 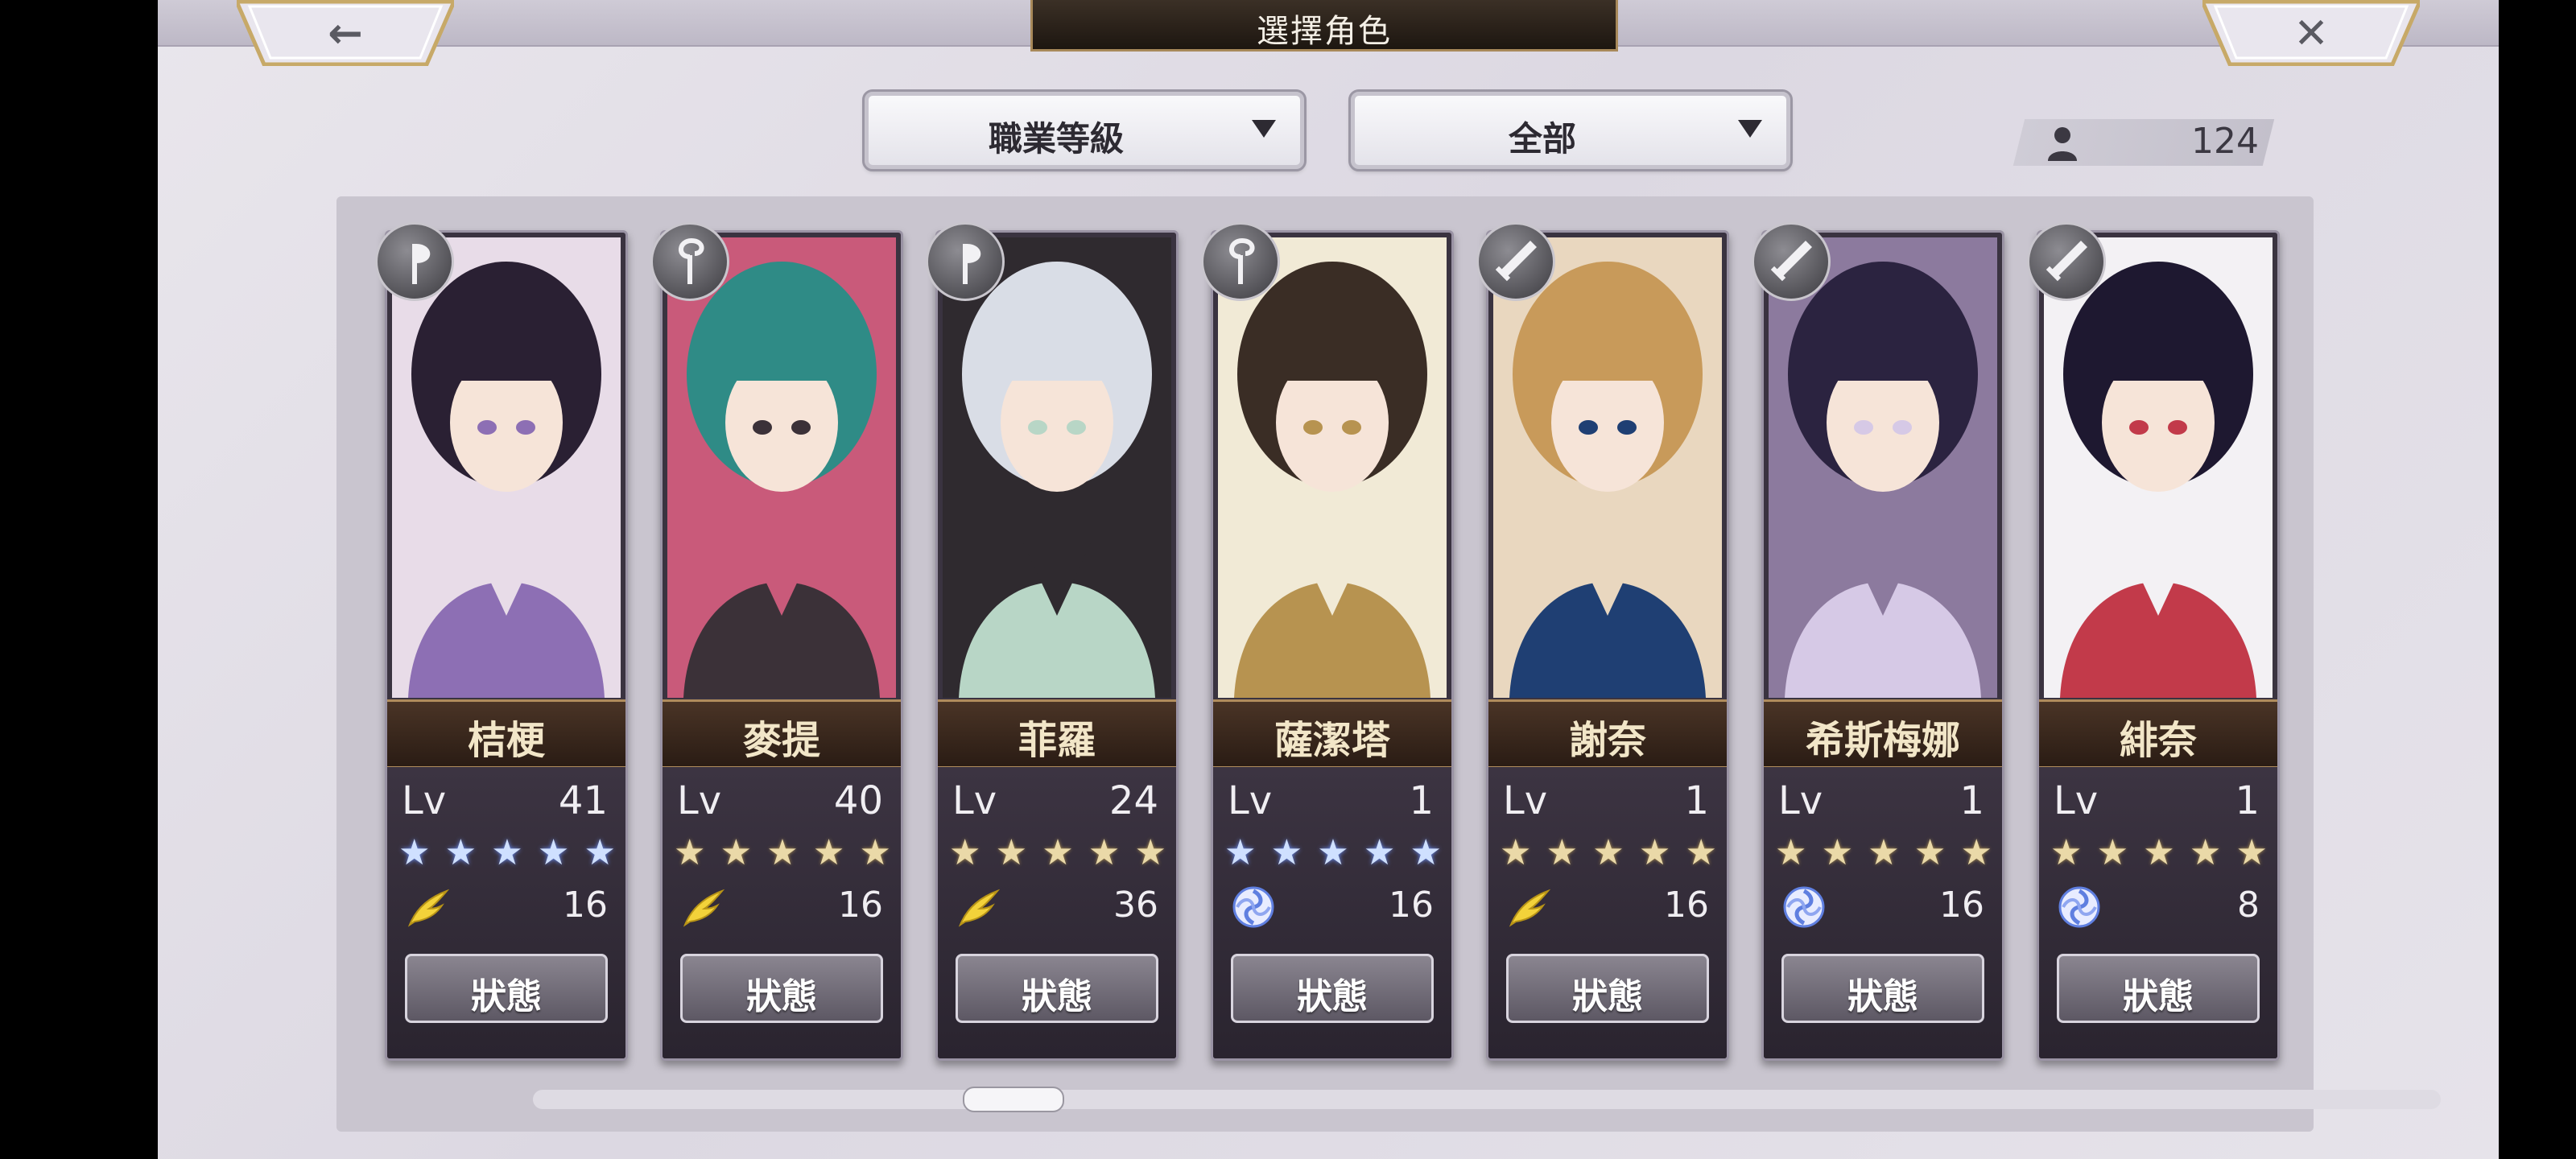 I want to click on name-bar: 麥提, so click(x=782, y=734).